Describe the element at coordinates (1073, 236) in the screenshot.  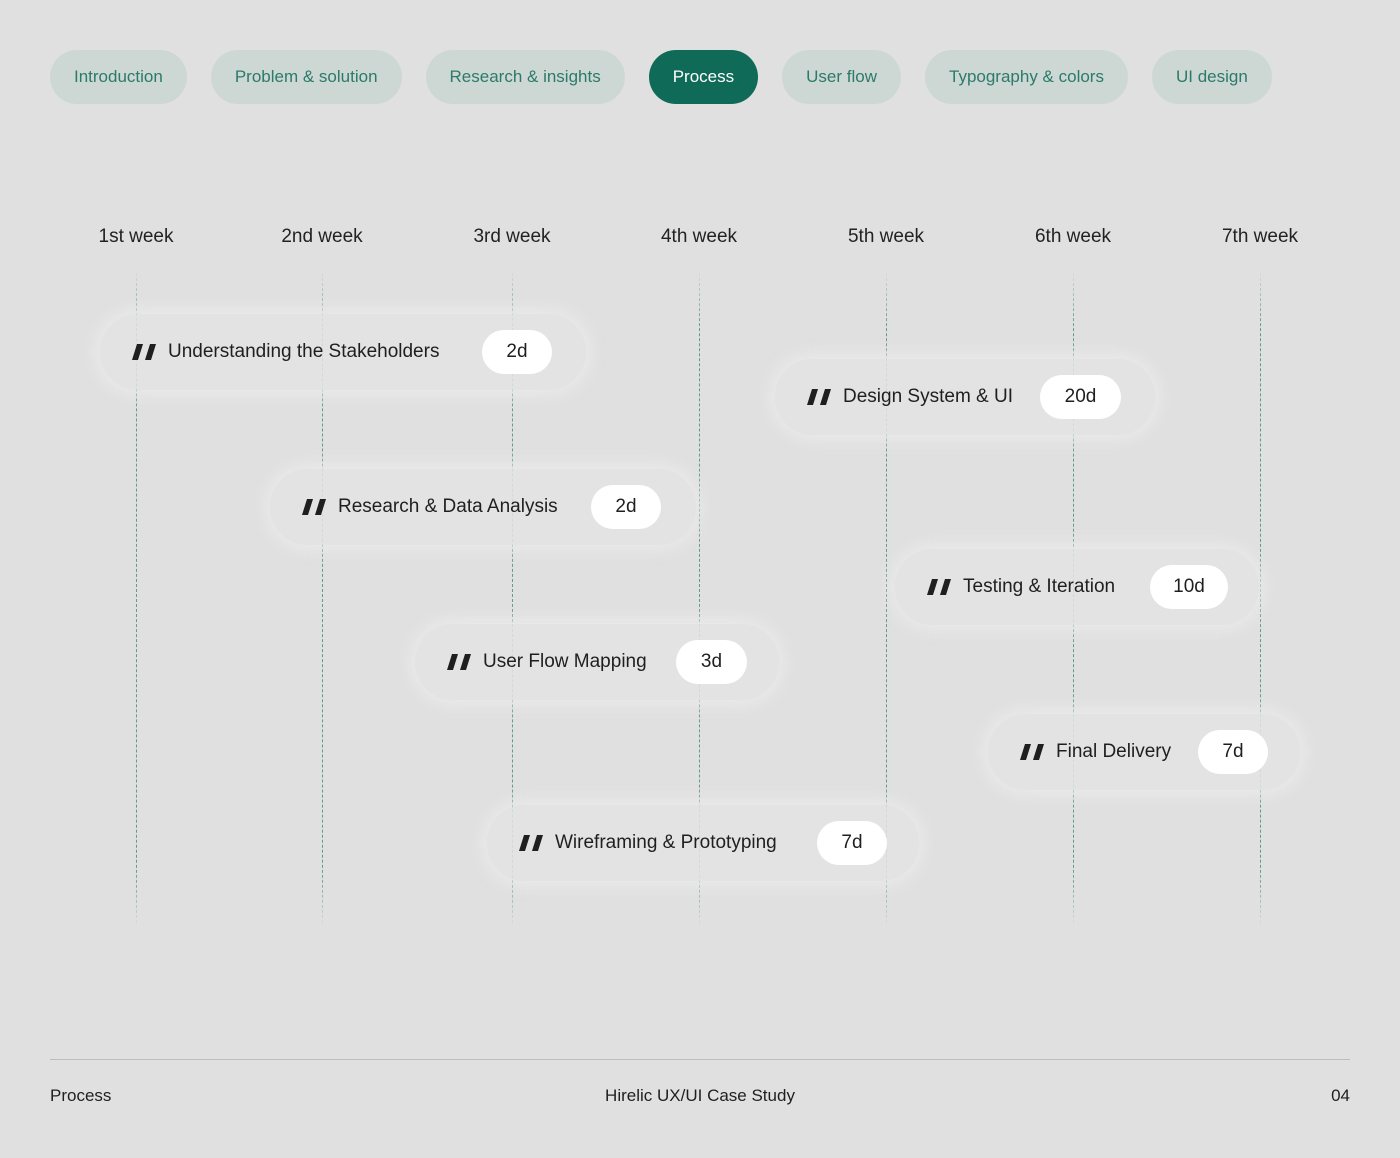
I see `week-label-6: 6th week` at that location.